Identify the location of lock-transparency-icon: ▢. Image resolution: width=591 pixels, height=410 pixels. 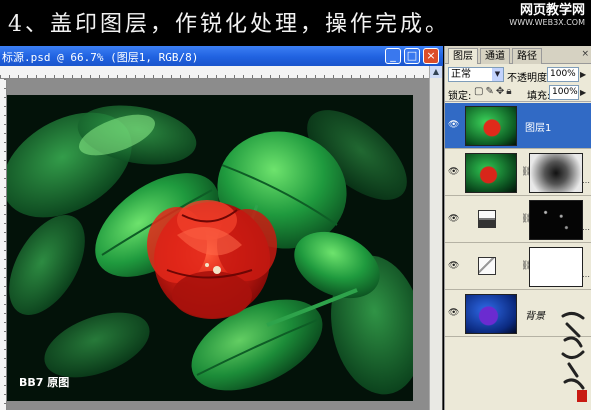
(479, 91).